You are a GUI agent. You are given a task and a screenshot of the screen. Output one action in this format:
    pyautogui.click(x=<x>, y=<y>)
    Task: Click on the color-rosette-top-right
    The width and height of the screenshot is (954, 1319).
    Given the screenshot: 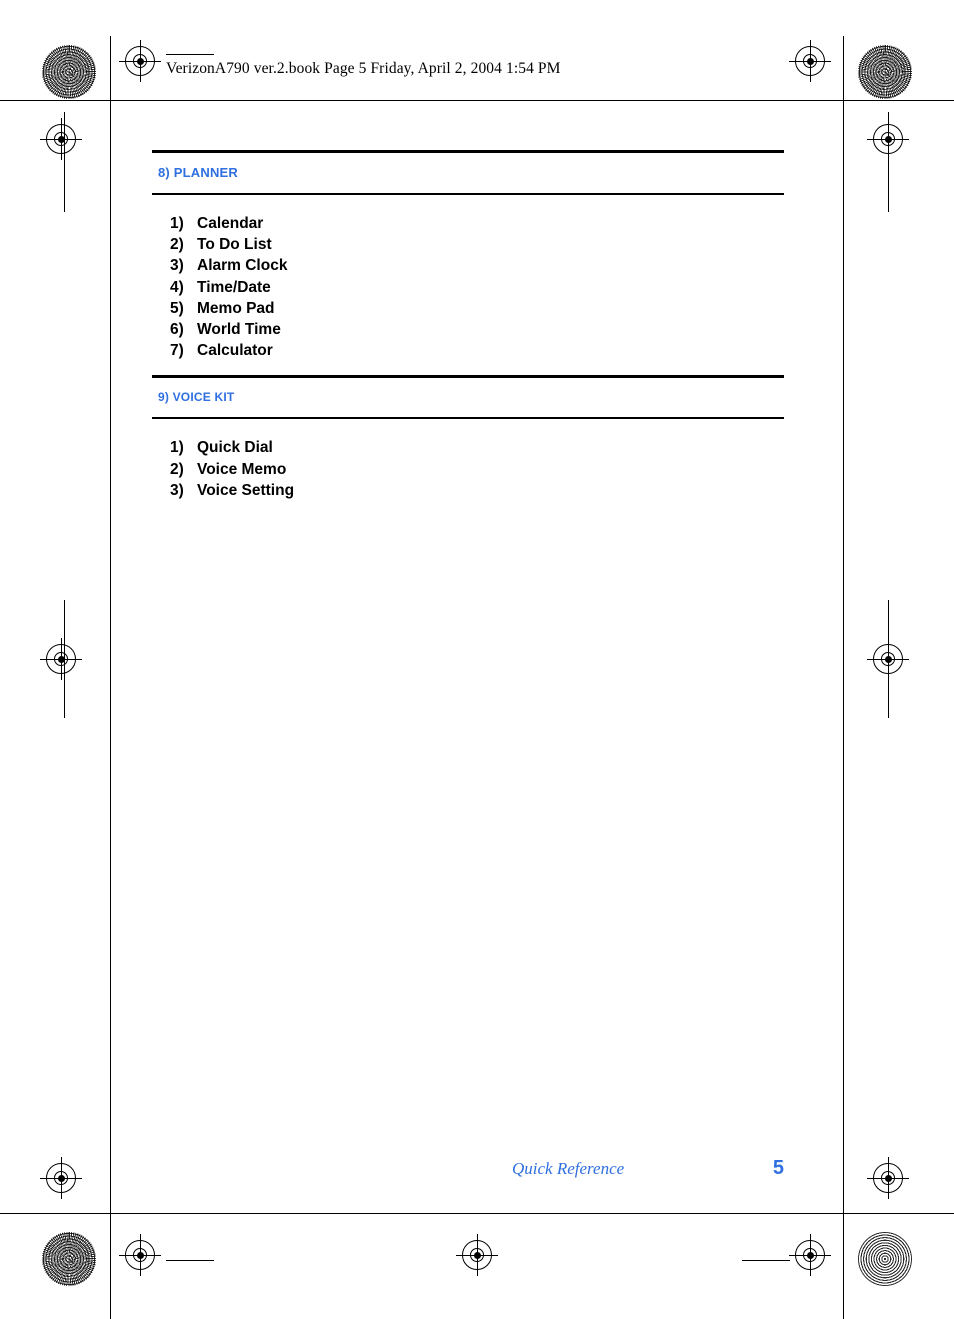 What is the action you would take?
    pyautogui.click(x=885, y=72)
    